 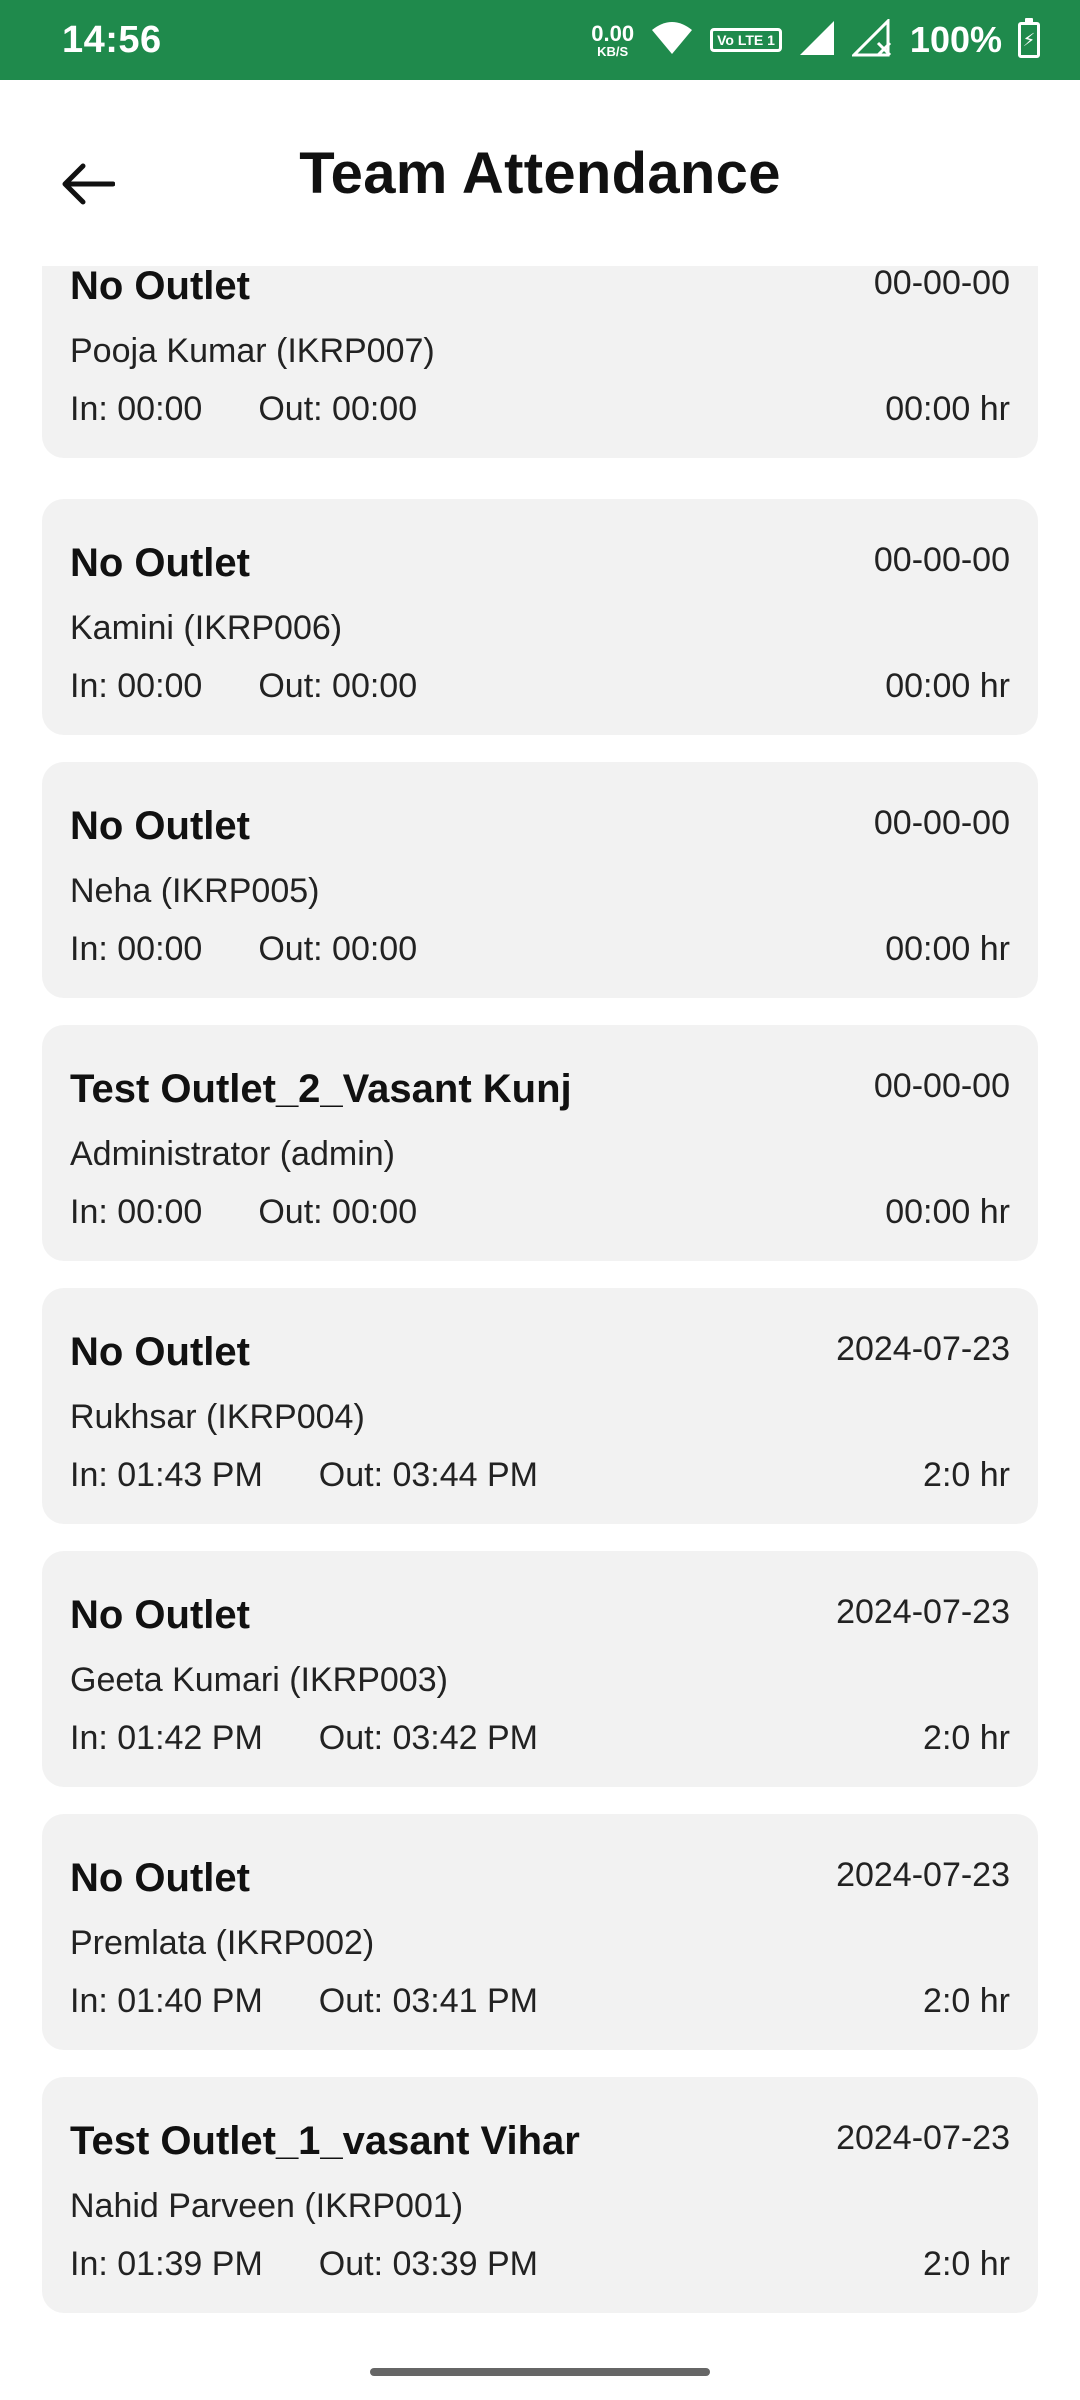 I want to click on status-icons: 0.00 KB/S Vo LTE 1 100% ⚡, so click(x=815, y=39).